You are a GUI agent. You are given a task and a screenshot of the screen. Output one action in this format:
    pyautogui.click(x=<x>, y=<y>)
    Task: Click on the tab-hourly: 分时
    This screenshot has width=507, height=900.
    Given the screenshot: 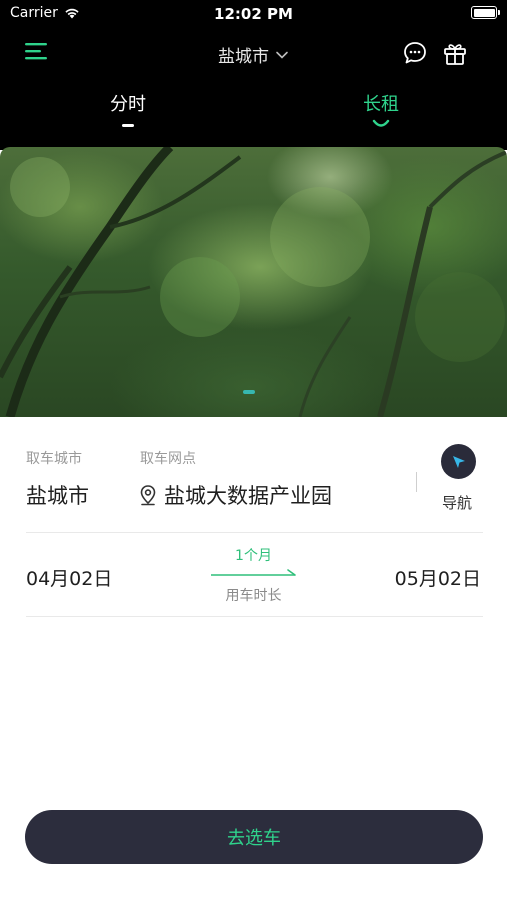 What is the action you would take?
    pyautogui.click(x=128, y=108)
    